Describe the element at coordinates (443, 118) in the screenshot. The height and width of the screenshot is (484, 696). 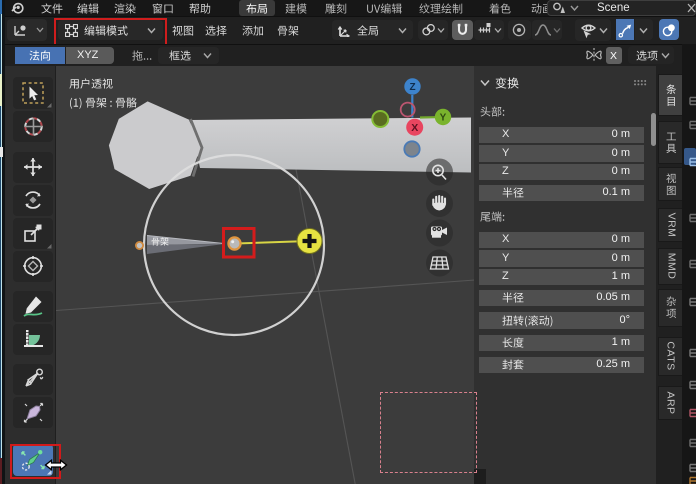
I see `svg-text: Y` at that location.